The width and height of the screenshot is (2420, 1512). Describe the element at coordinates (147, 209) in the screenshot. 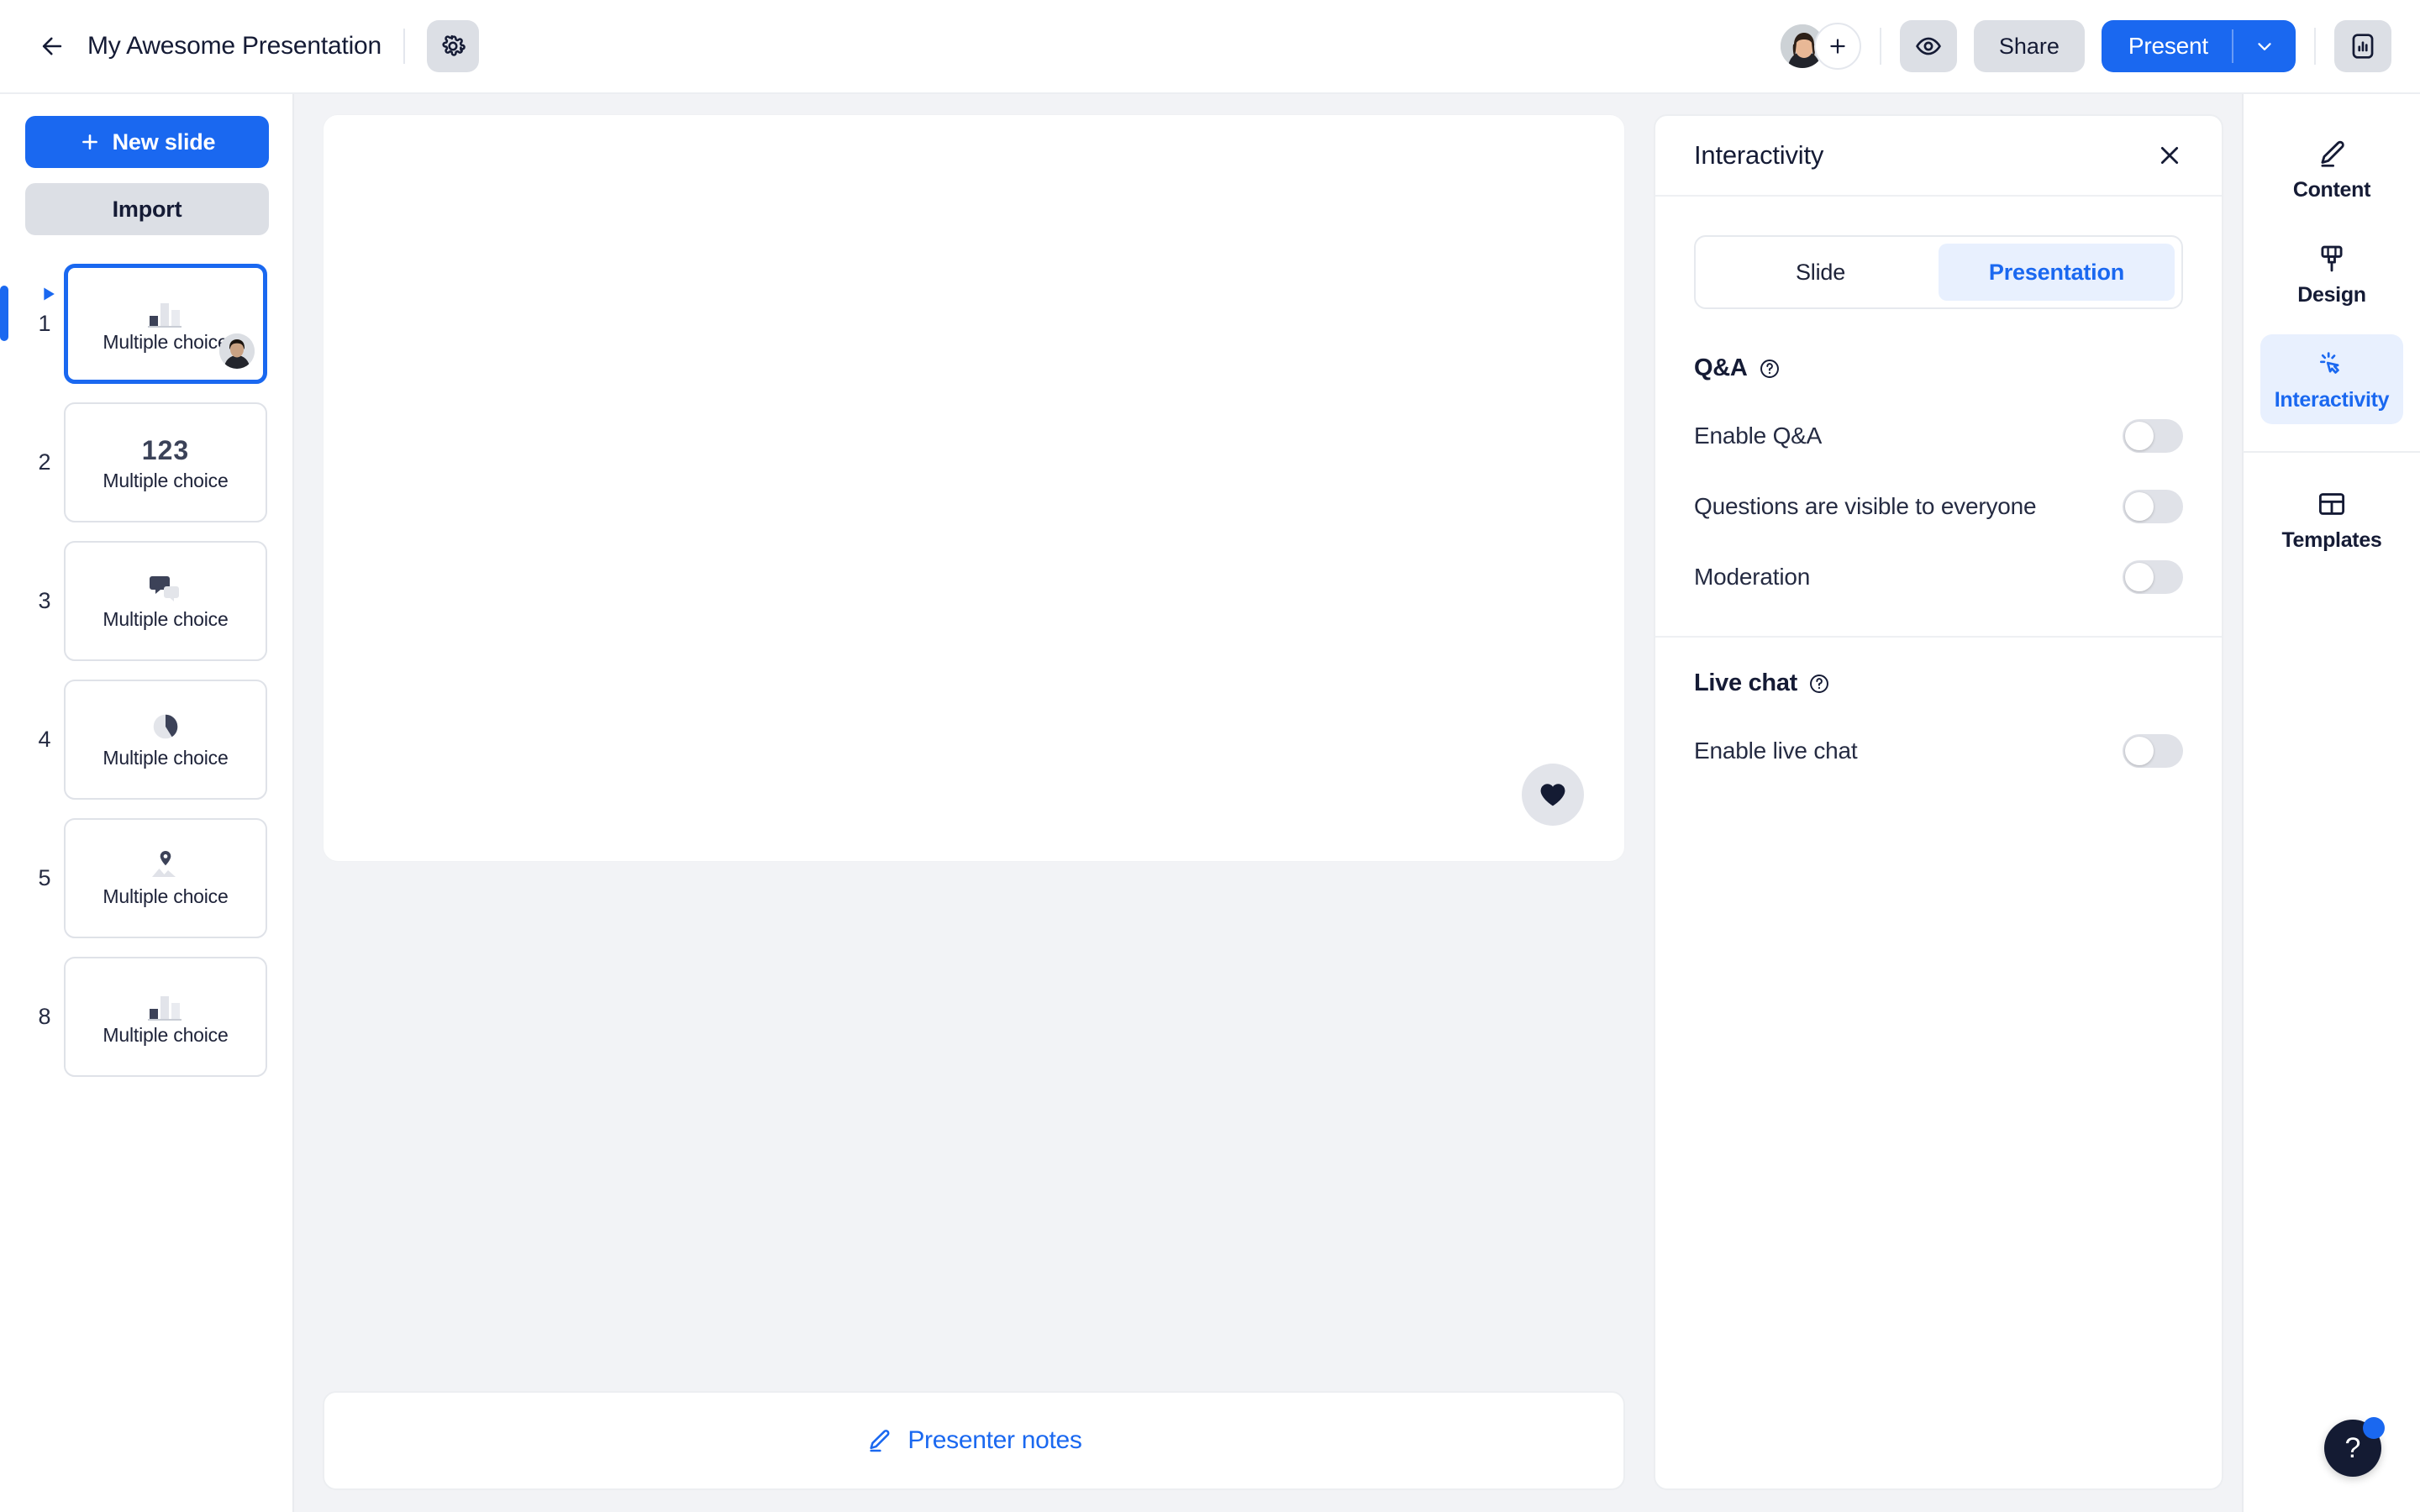

I see `import-button: Import` at that location.